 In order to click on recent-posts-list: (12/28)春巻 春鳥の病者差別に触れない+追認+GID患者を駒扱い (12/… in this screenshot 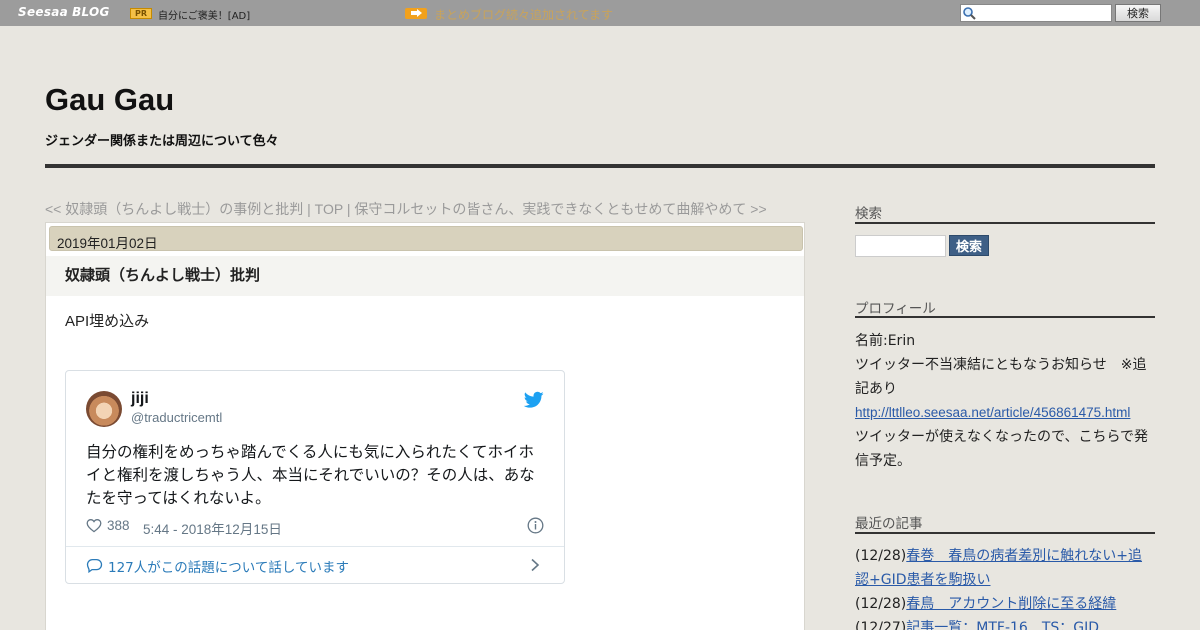, I will do `click(1005, 587)`.